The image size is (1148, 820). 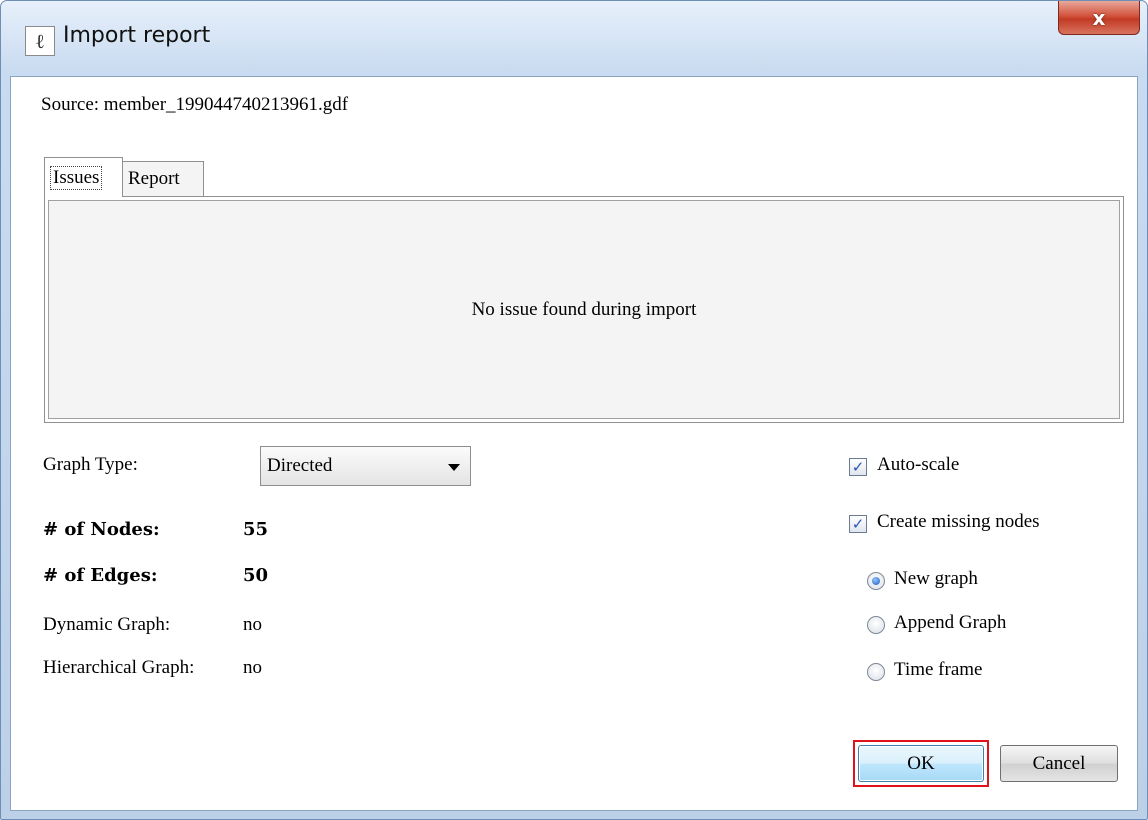 What do you see at coordinates (876, 672) in the screenshot?
I see `radio-time-frame` at bounding box center [876, 672].